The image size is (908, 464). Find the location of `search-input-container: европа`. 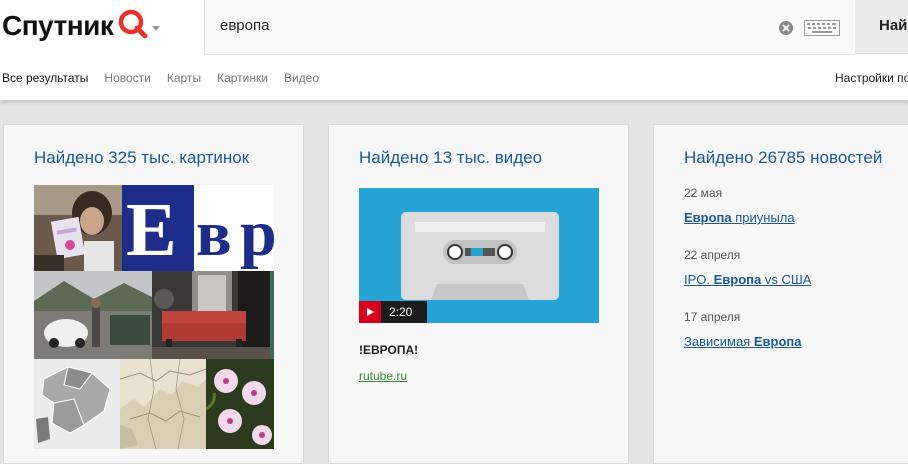

search-input-container: европа is located at coordinates (529, 27).